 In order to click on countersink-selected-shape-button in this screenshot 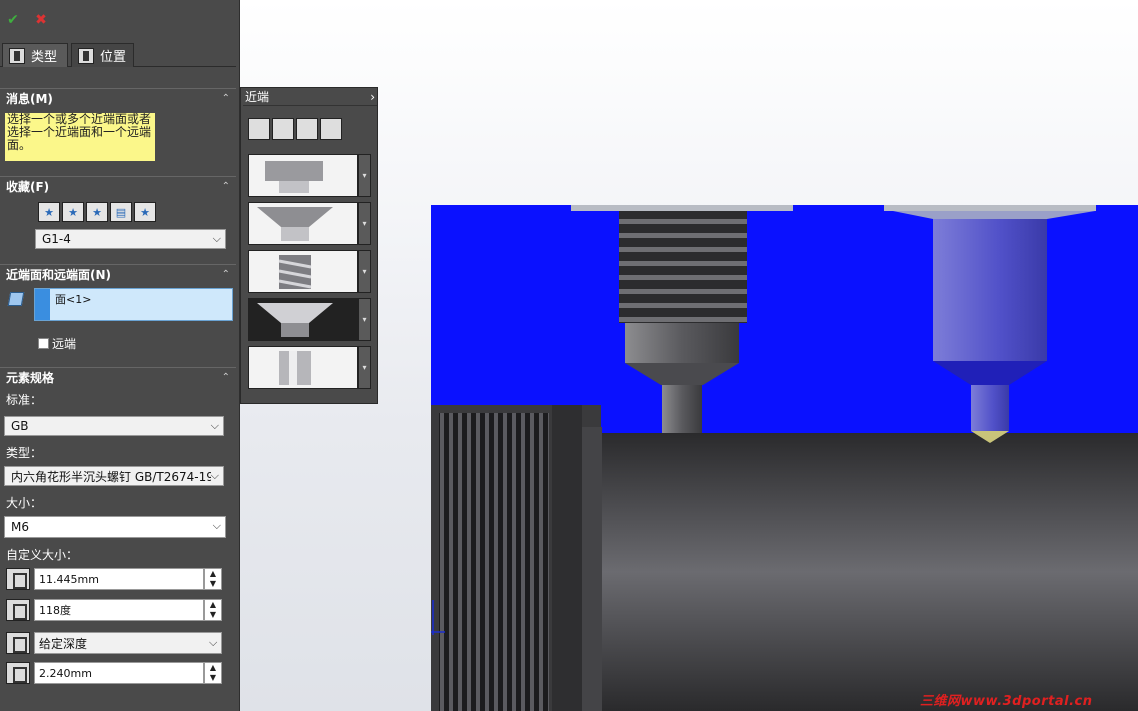, I will do `click(303, 319)`.